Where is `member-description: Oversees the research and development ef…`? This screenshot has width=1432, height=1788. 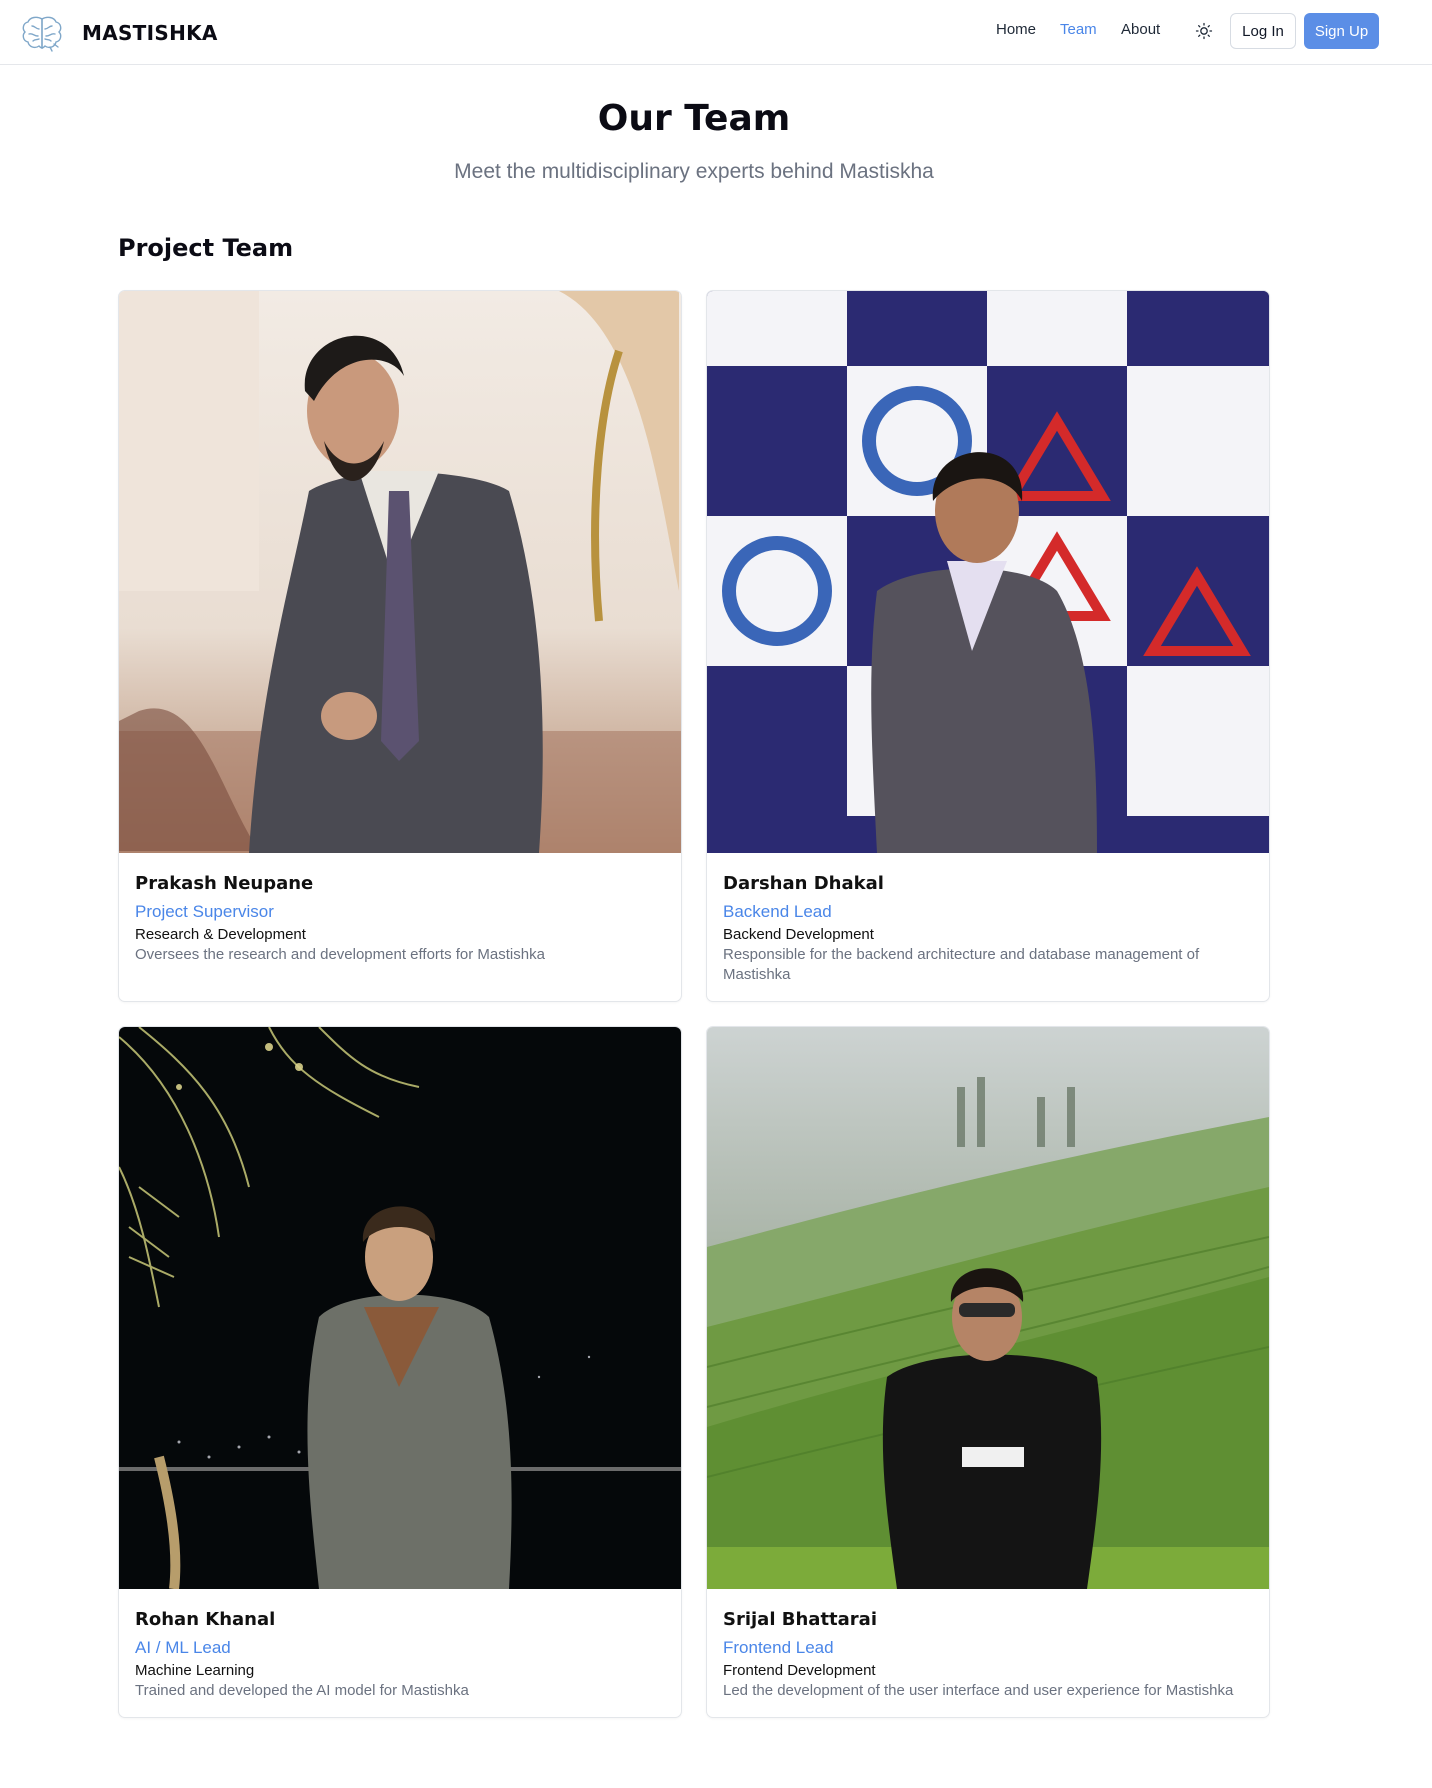
member-description: Oversees the research and development ef… is located at coordinates (340, 954).